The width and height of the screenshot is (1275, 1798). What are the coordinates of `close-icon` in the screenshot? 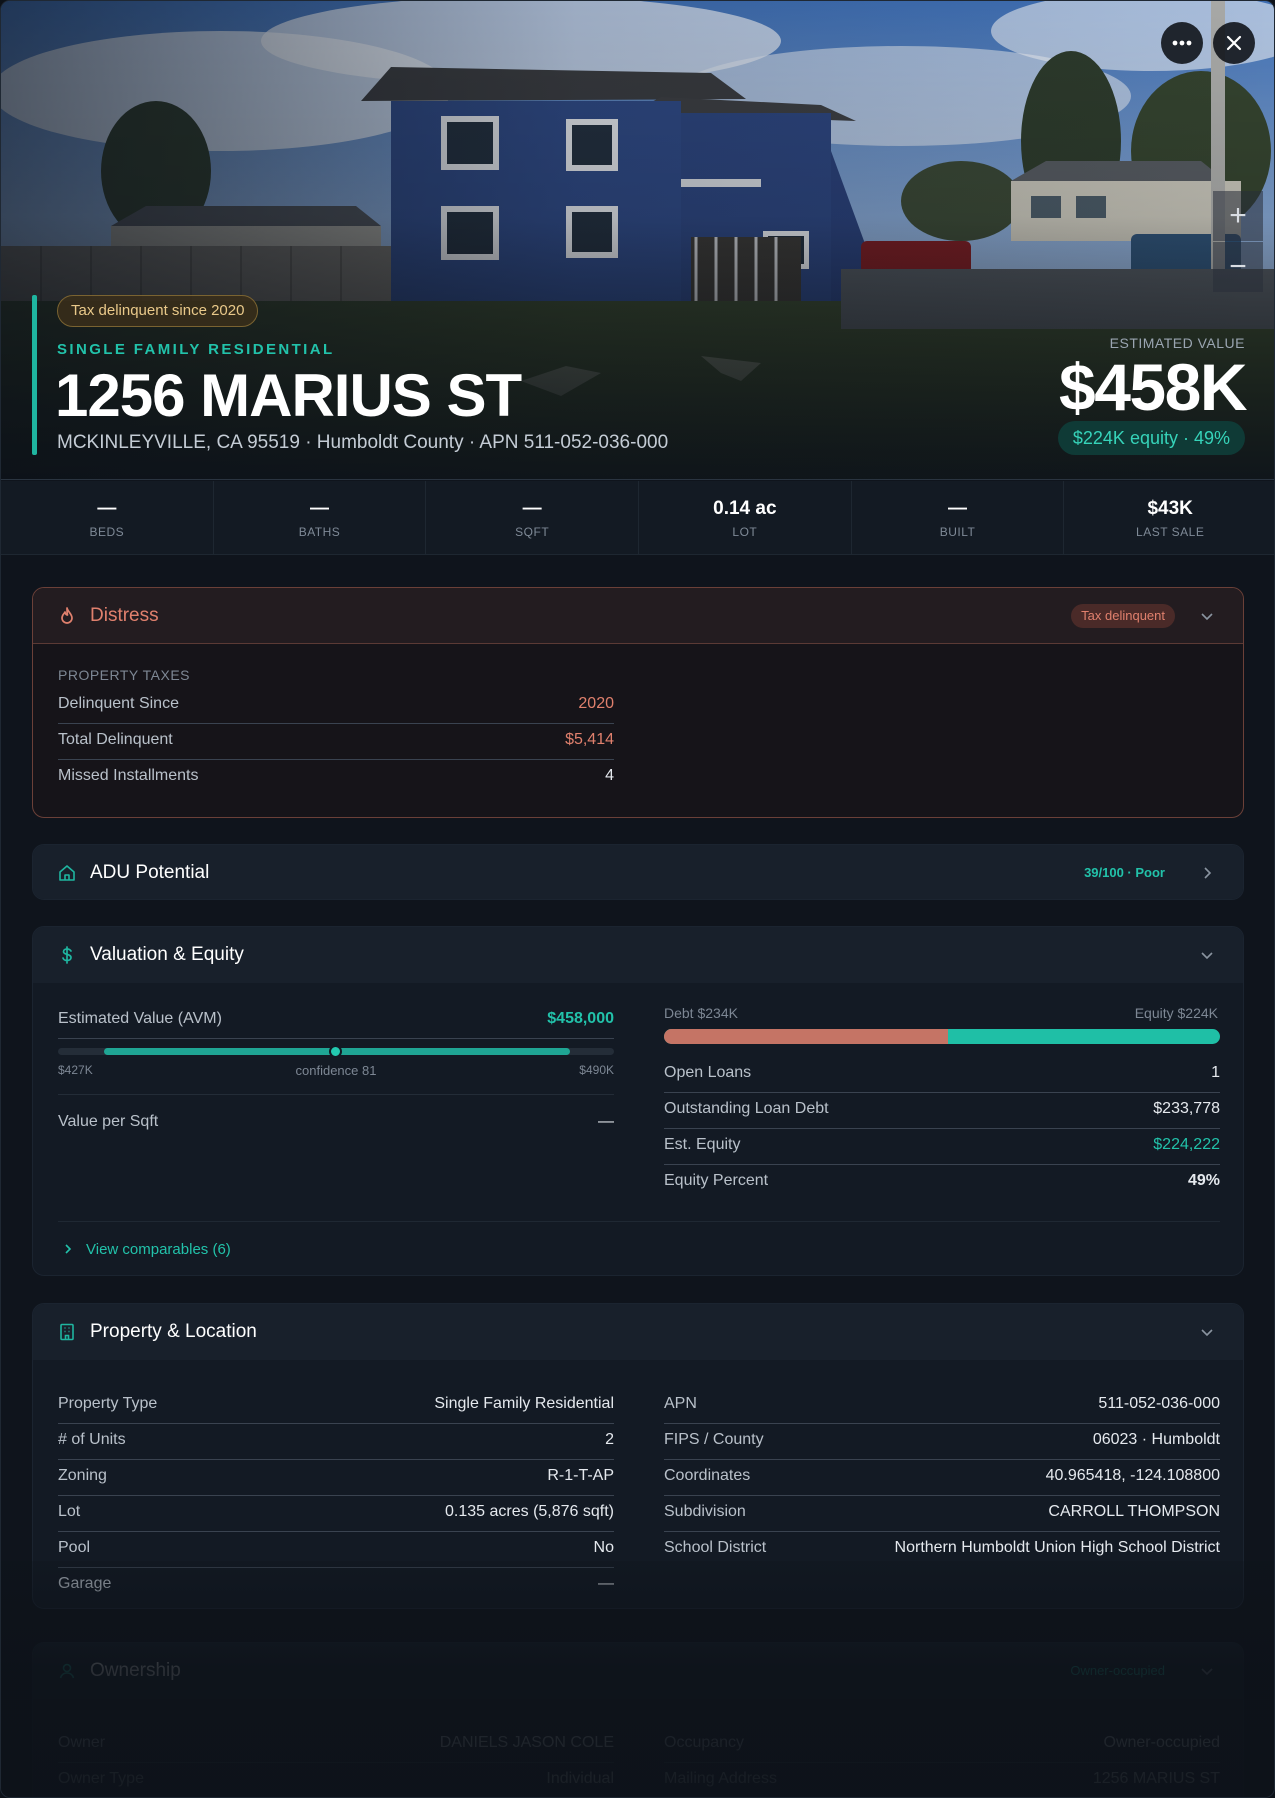 It's located at (1234, 43).